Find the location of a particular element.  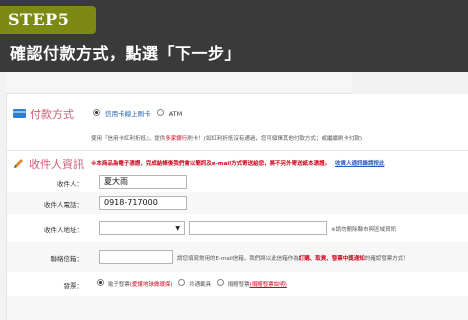

radio-common-carrier is located at coordinates (182, 282).